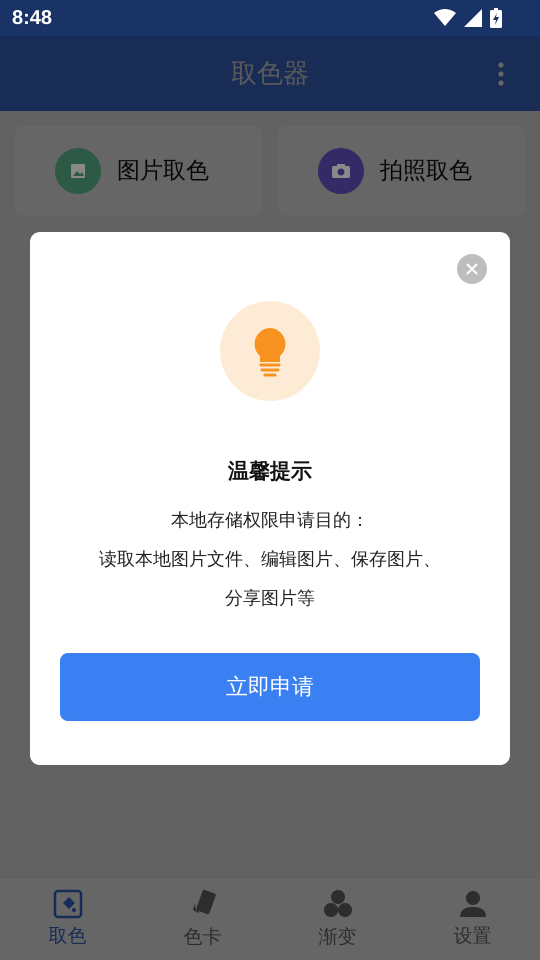 The width and height of the screenshot is (540, 960). I want to click on status-time: 8:48, so click(32, 18).